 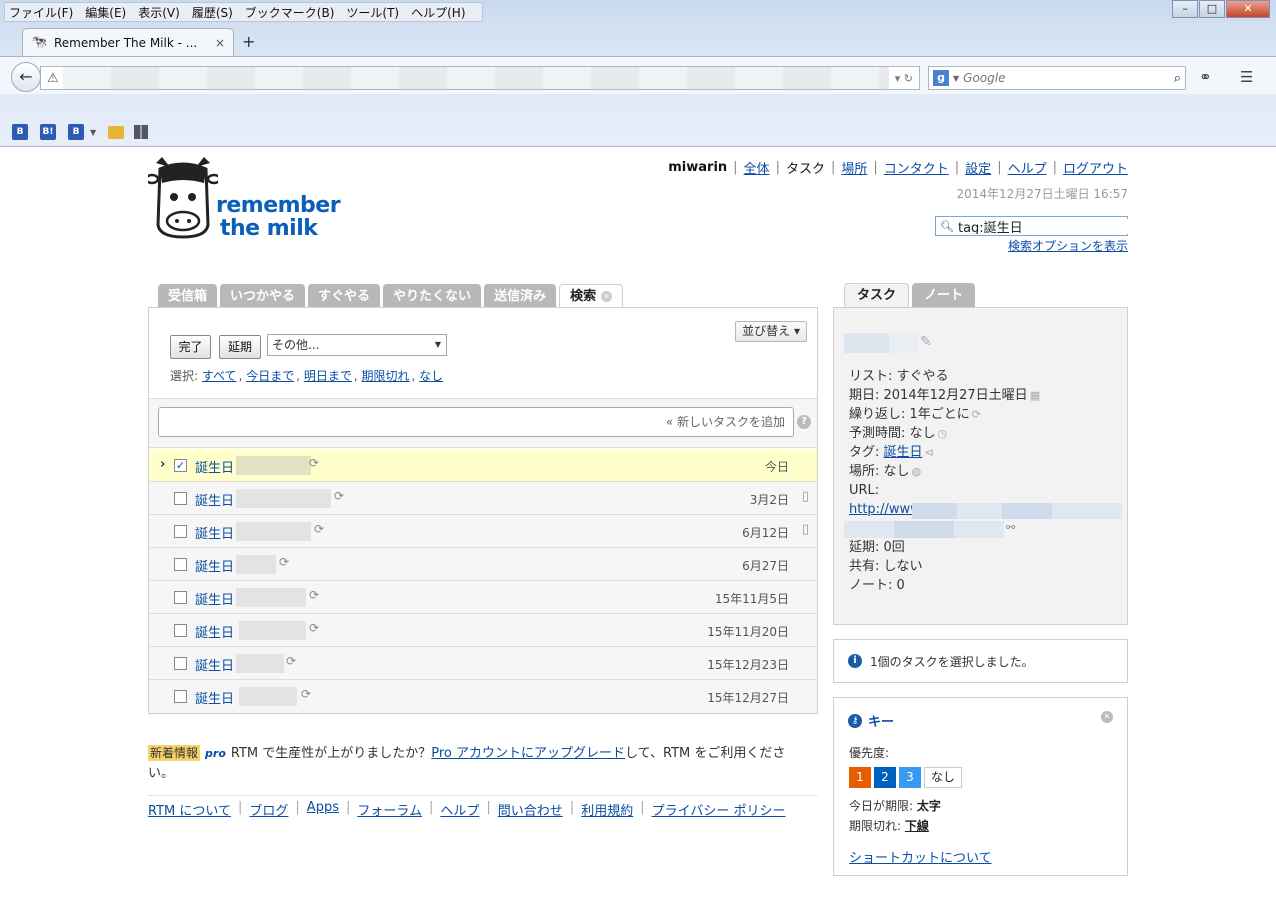 I want to click on task-row: 誕生日 ⟳ 15年12月27日, so click(x=483, y=696).